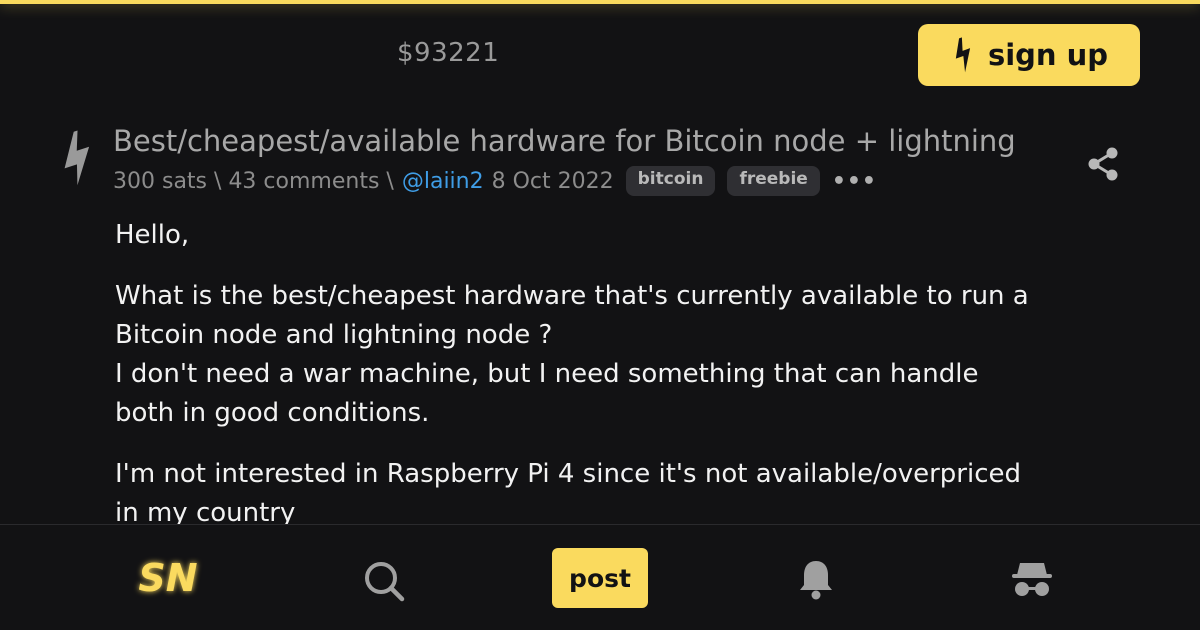 This screenshot has width=1200, height=630. I want to click on post-button: post, so click(600, 578).